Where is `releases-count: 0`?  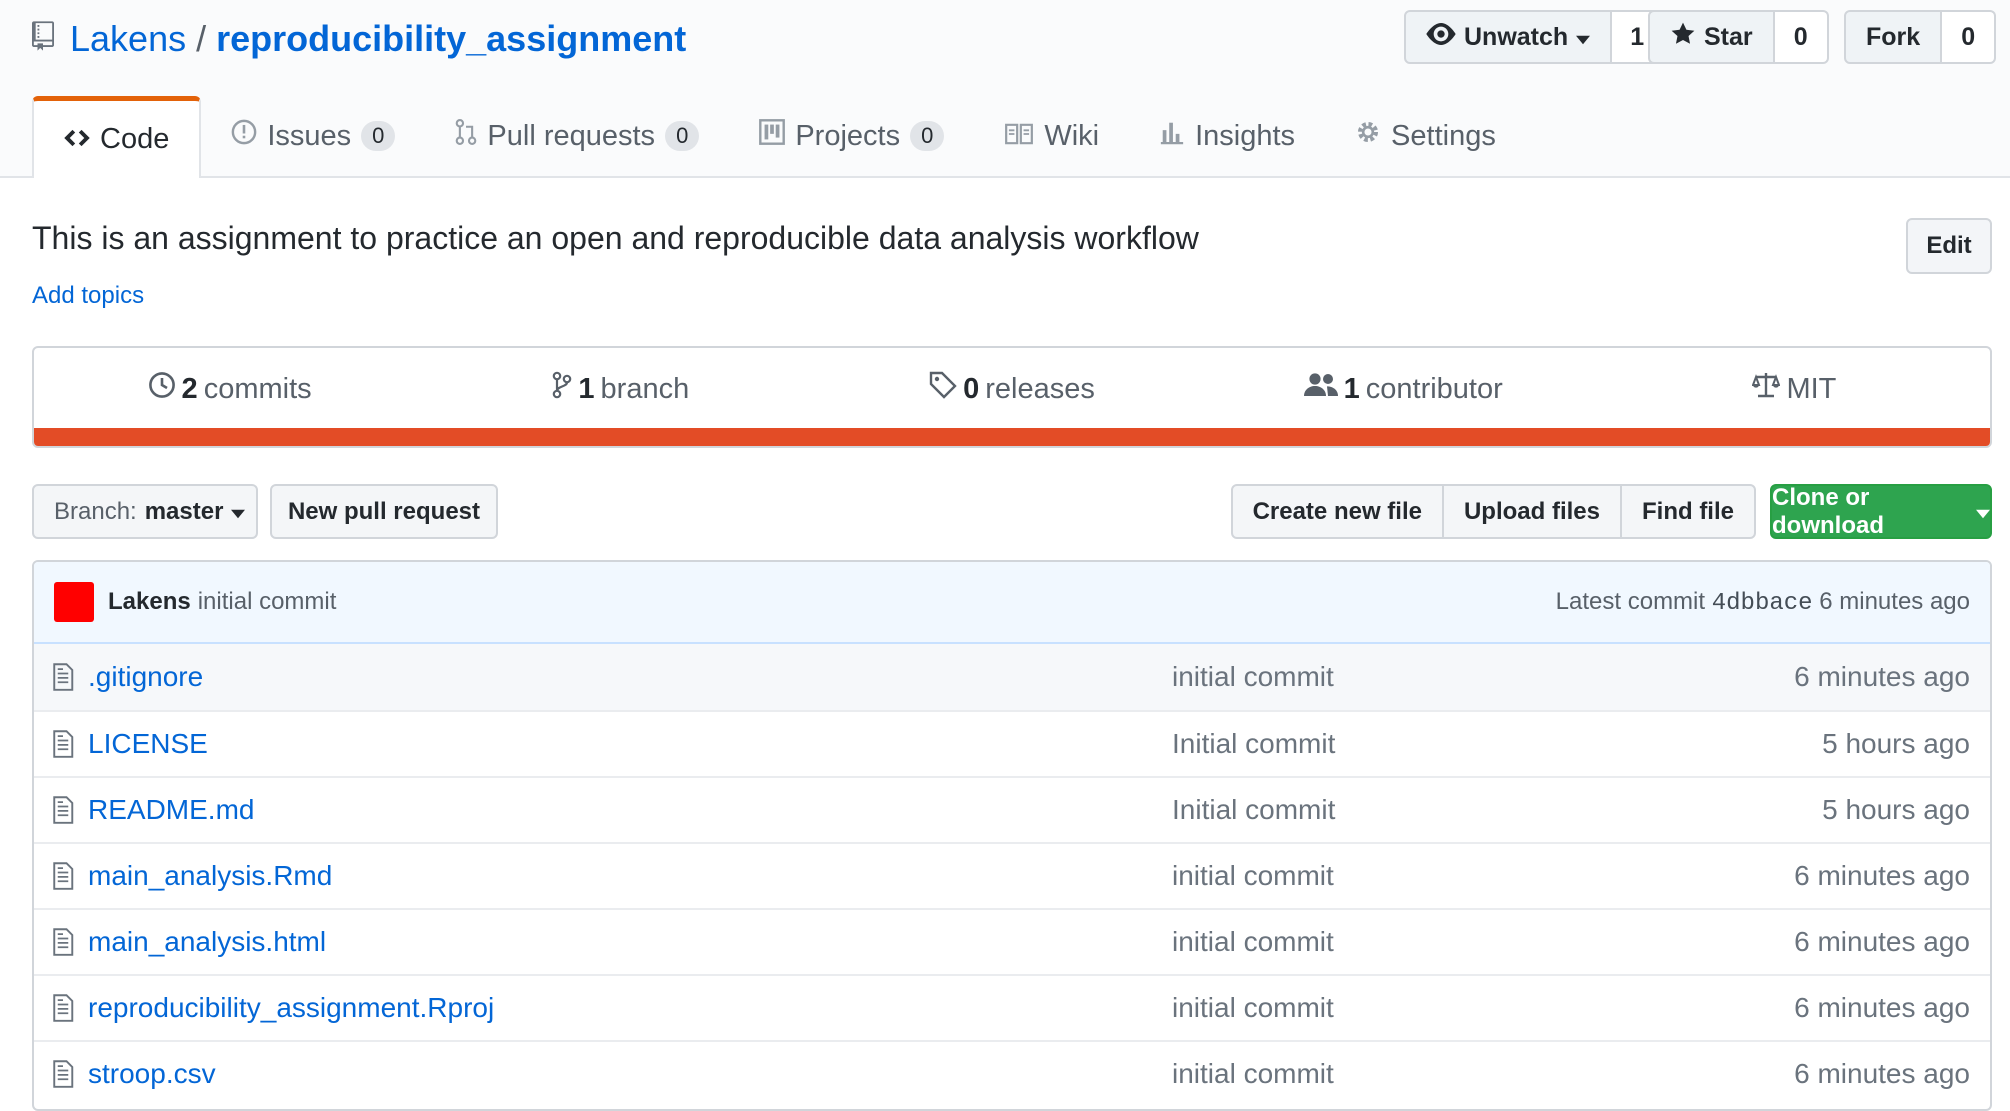 releases-count: 0 is located at coordinates (971, 388).